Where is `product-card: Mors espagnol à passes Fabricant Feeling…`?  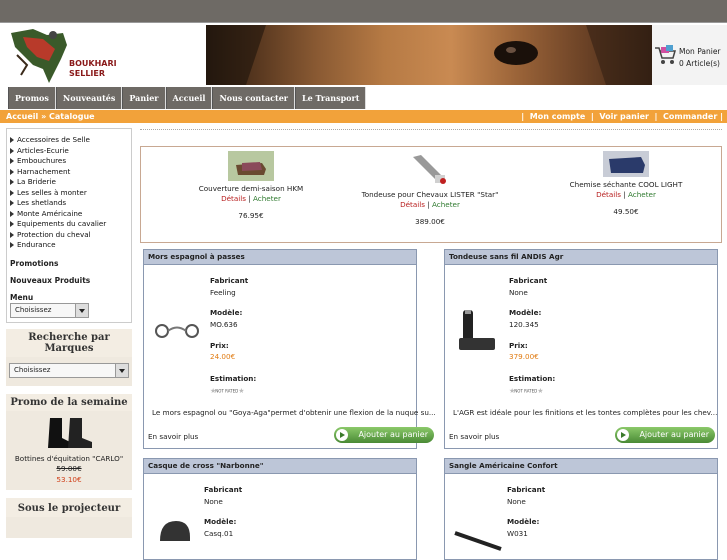 product-card: Mors espagnol à passes Fabricant Feeling… is located at coordinates (289, 349).